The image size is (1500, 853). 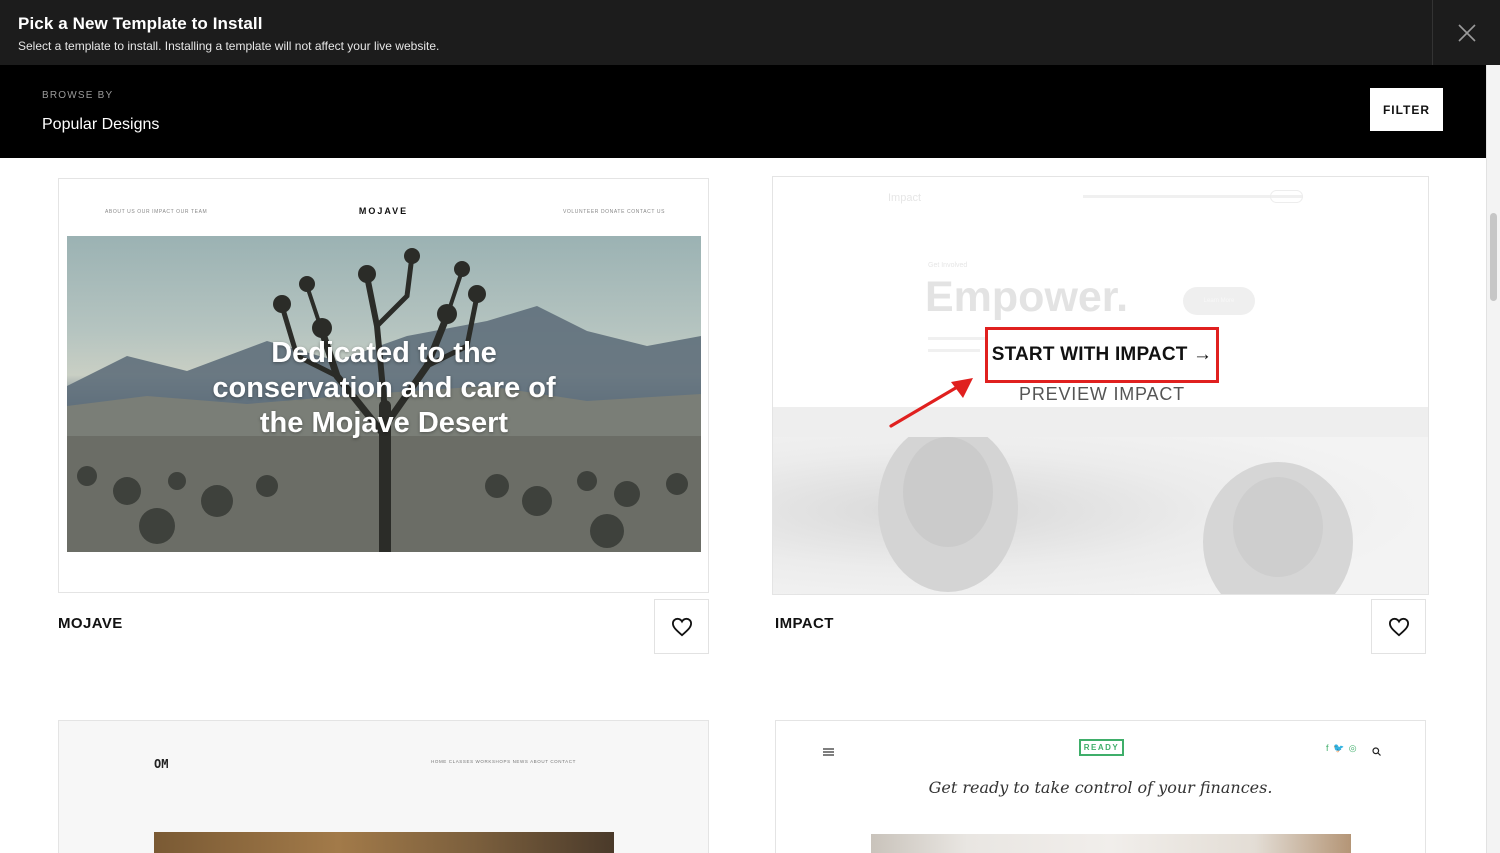 I want to click on close-icon, so click(x=1466, y=32).